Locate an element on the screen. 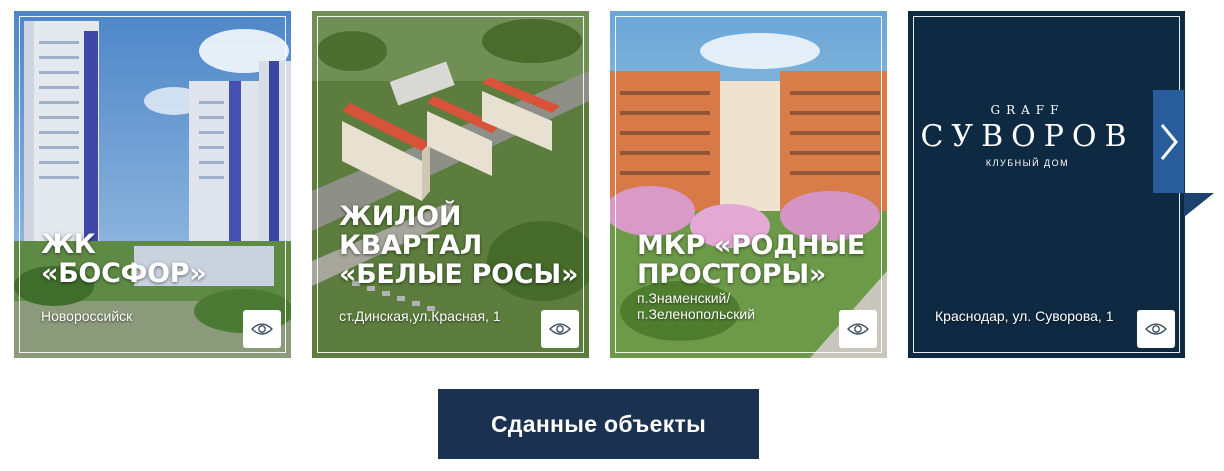 The height and width of the screenshot is (471, 1224). logo-brand: GRAFF is located at coordinates (1027, 110).